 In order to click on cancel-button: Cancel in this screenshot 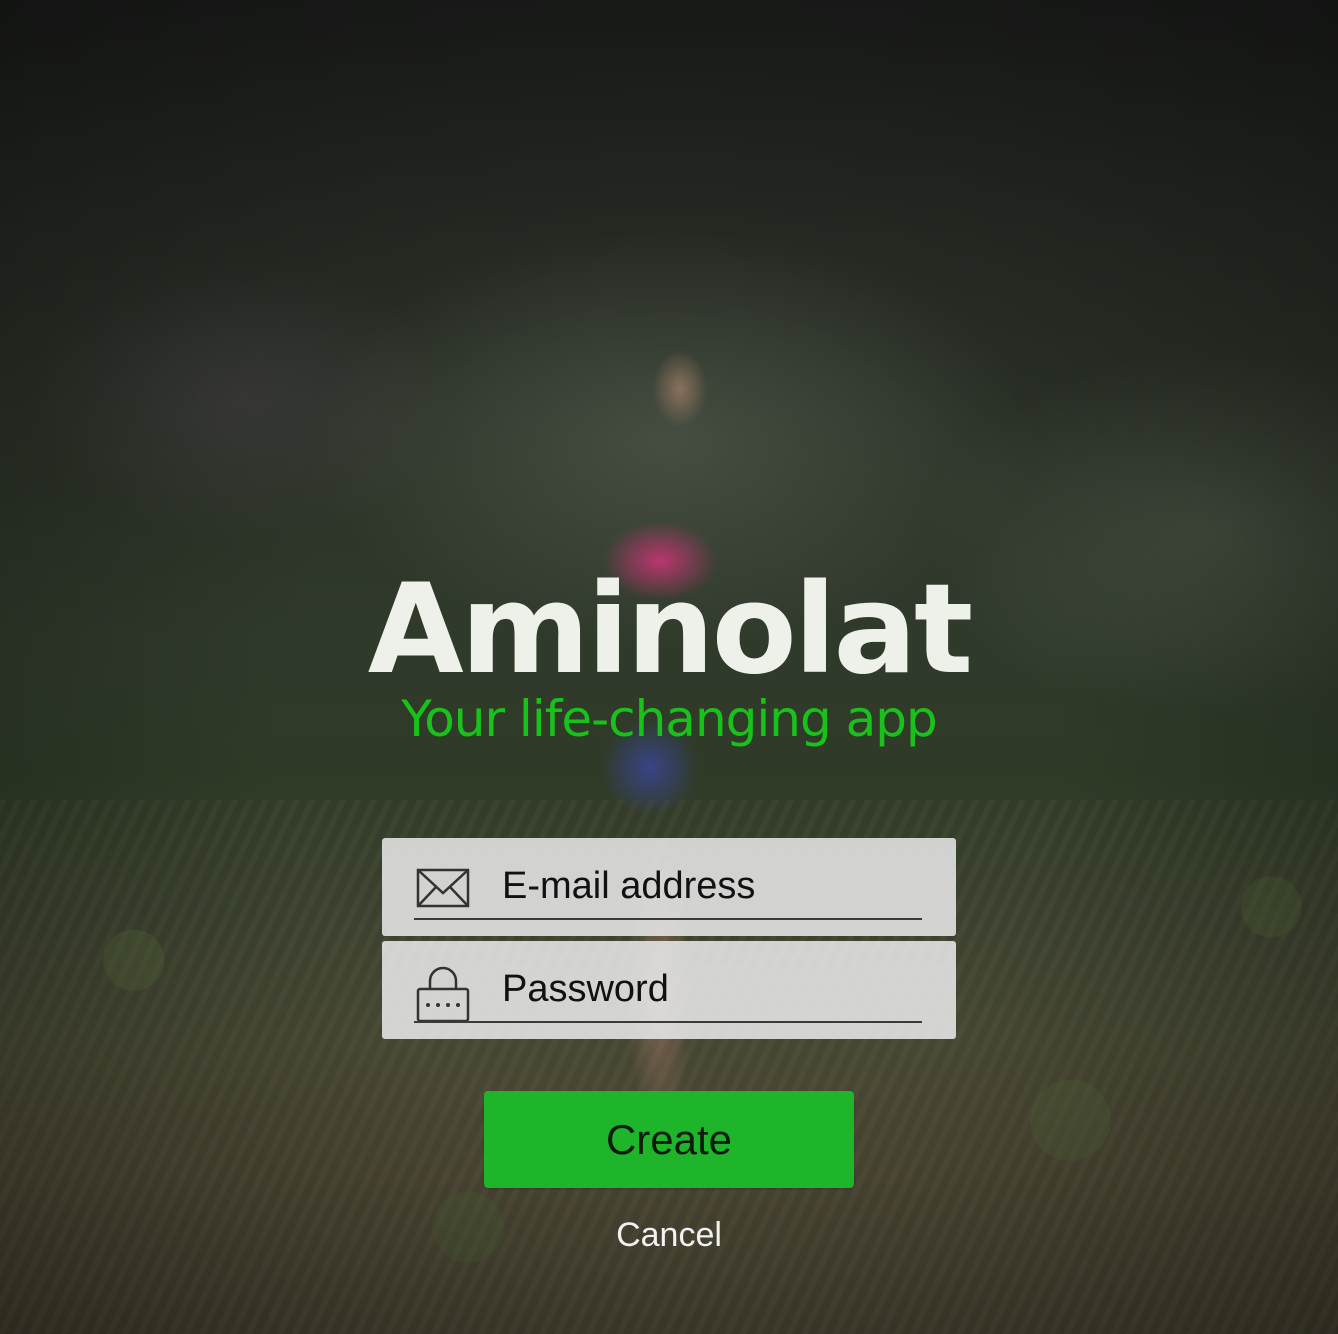, I will do `click(669, 1235)`.